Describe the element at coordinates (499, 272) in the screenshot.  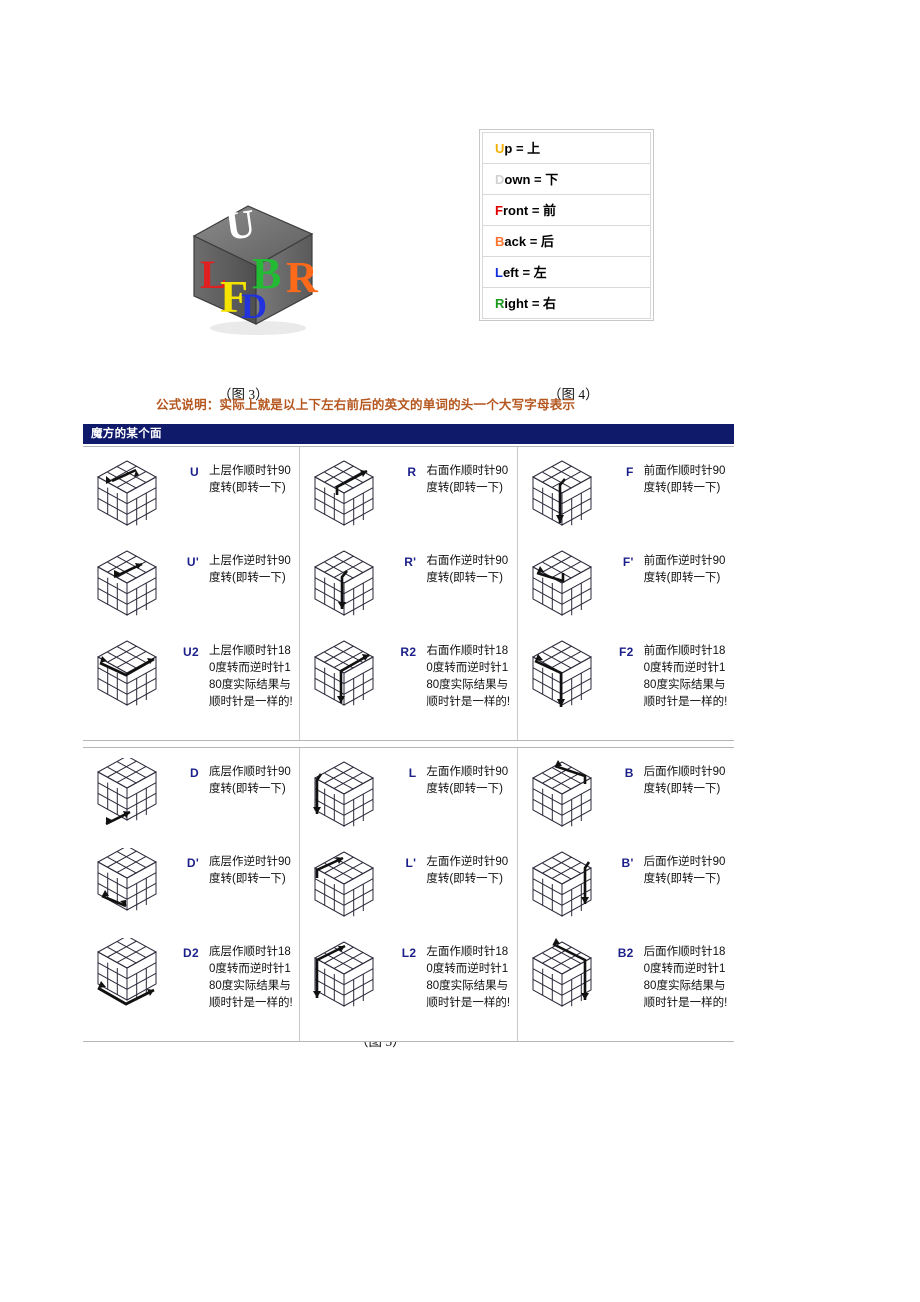
I see `legend-initial: L` at that location.